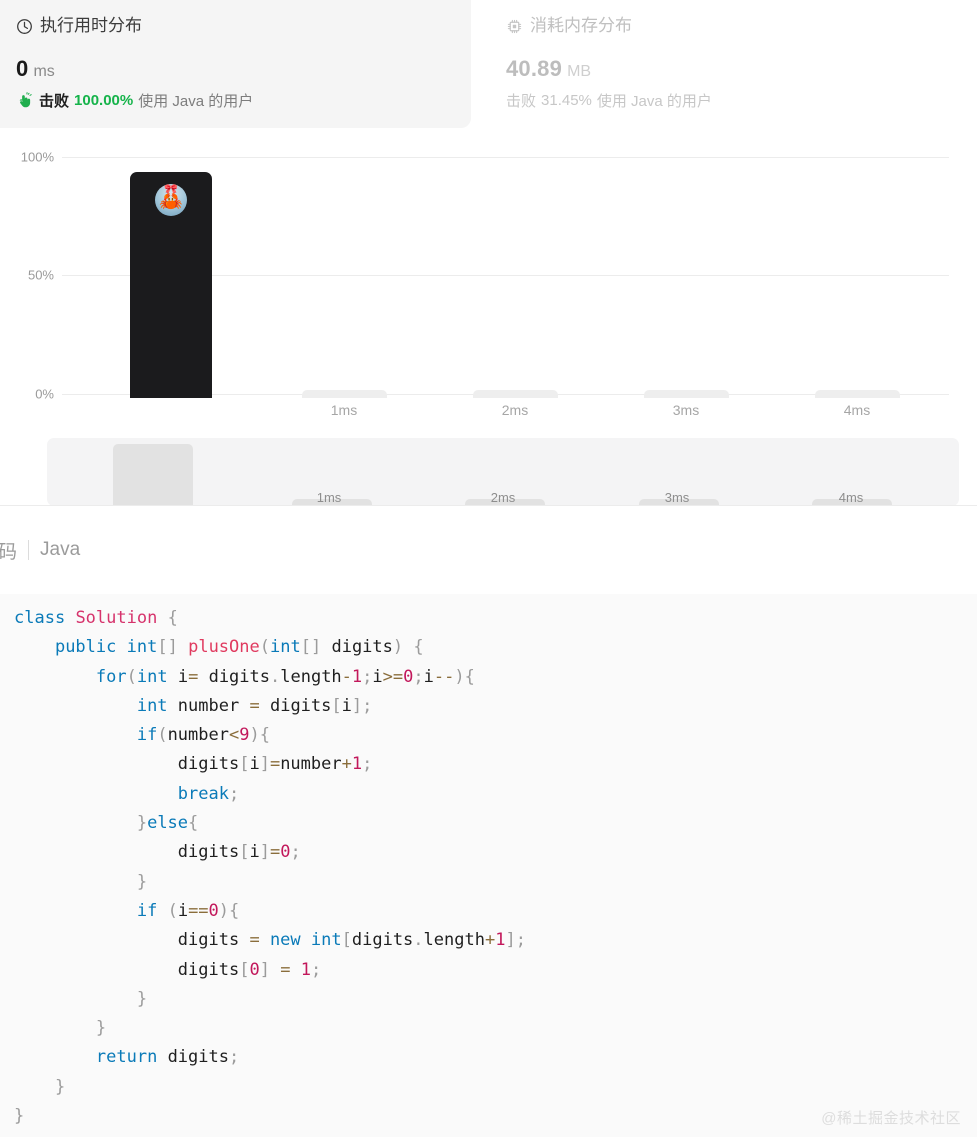 Image resolution: width=977 pixels, height=1137 pixels. I want to click on chart-range-slider: 1ms 2ms 3ms 4ms, so click(503, 472).